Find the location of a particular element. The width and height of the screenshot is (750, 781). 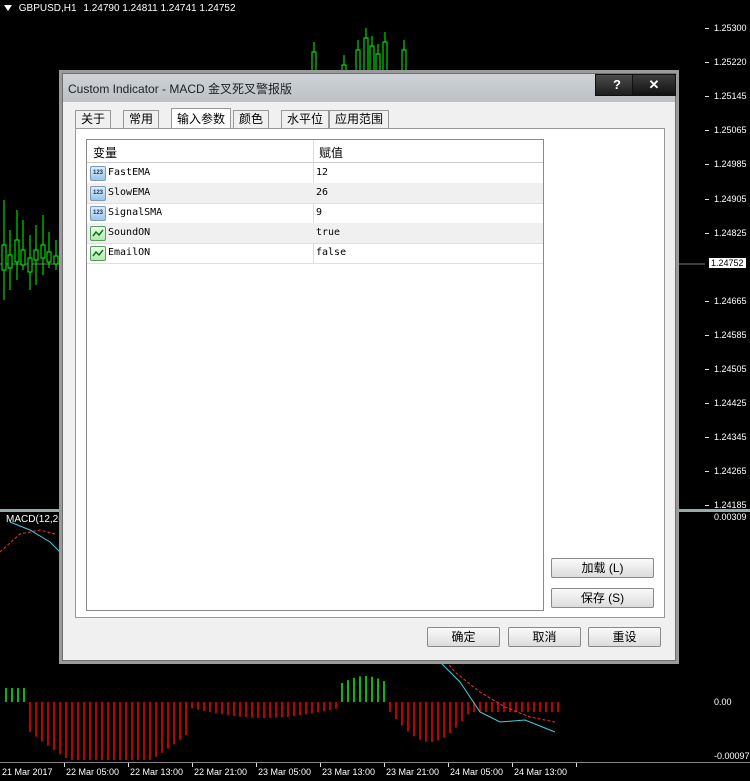

price-label: 1.25145 is located at coordinates (730, 96).